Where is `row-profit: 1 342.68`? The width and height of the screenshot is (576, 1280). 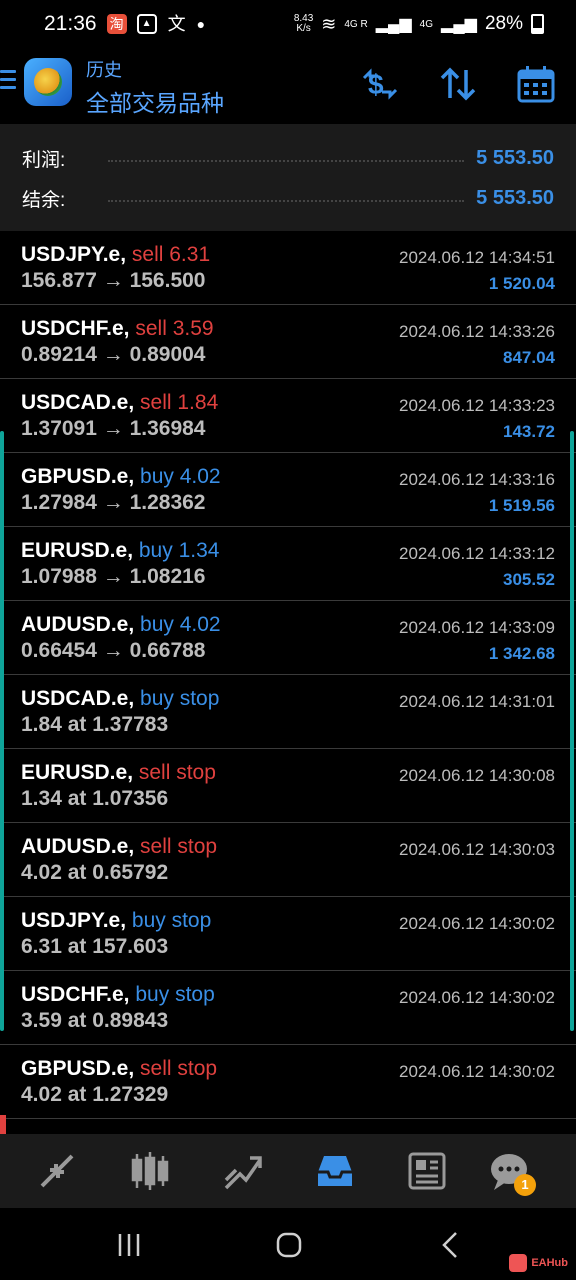
row-profit: 1 342.68 is located at coordinates (521, 653).